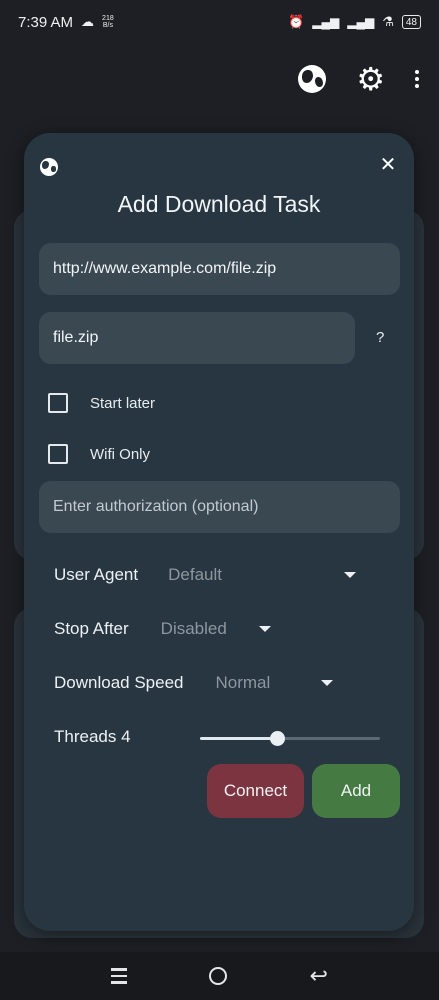 The image size is (439, 1000). Describe the element at coordinates (219, 79) in the screenshot. I see `app-bar: ⚙` at that location.